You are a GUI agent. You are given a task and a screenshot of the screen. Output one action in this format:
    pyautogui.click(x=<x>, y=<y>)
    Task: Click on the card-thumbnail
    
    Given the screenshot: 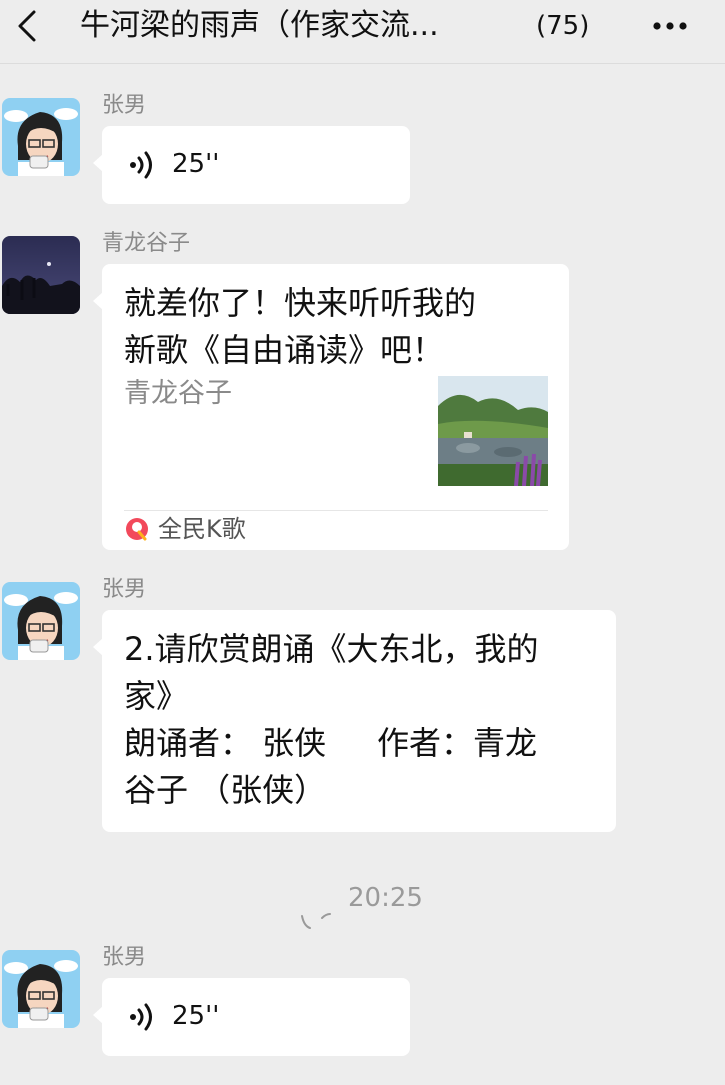 What is the action you would take?
    pyautogui.click(x=493, y=431)
    